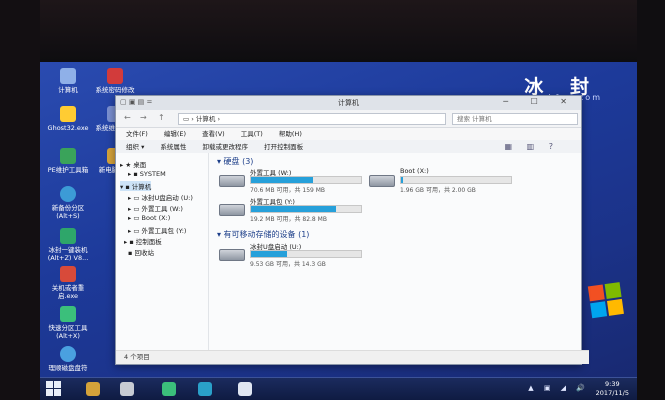 The width and height of the screenshot is (665, 400). I want to click on desktop-icon-label: PE维护工具箱, so click(68, 170).